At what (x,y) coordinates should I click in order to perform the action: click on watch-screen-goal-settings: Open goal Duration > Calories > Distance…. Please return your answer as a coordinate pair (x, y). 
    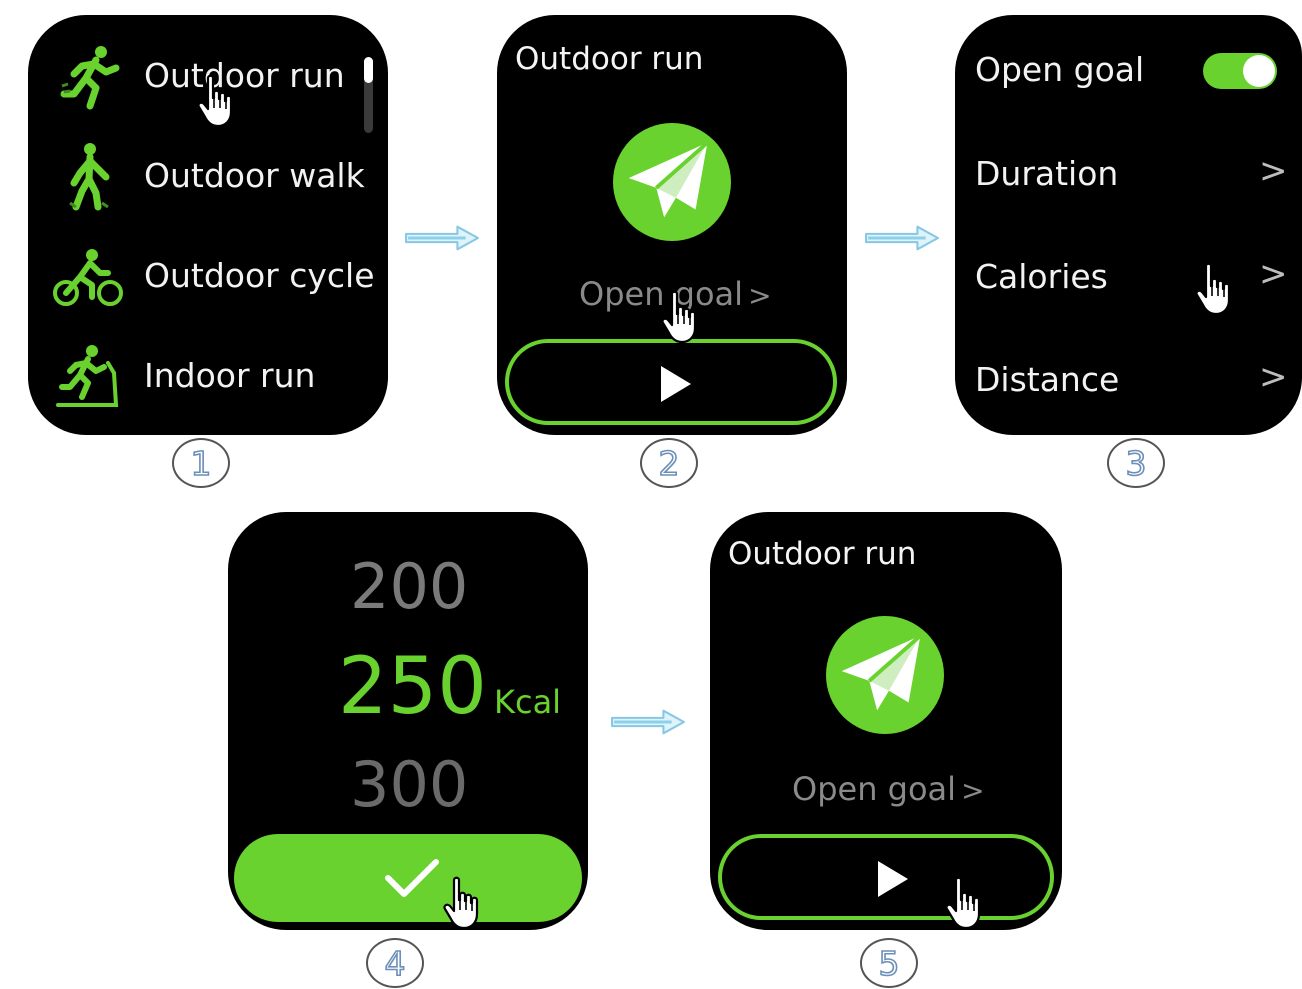
    Looking at the image, I should click on (1128, 225).